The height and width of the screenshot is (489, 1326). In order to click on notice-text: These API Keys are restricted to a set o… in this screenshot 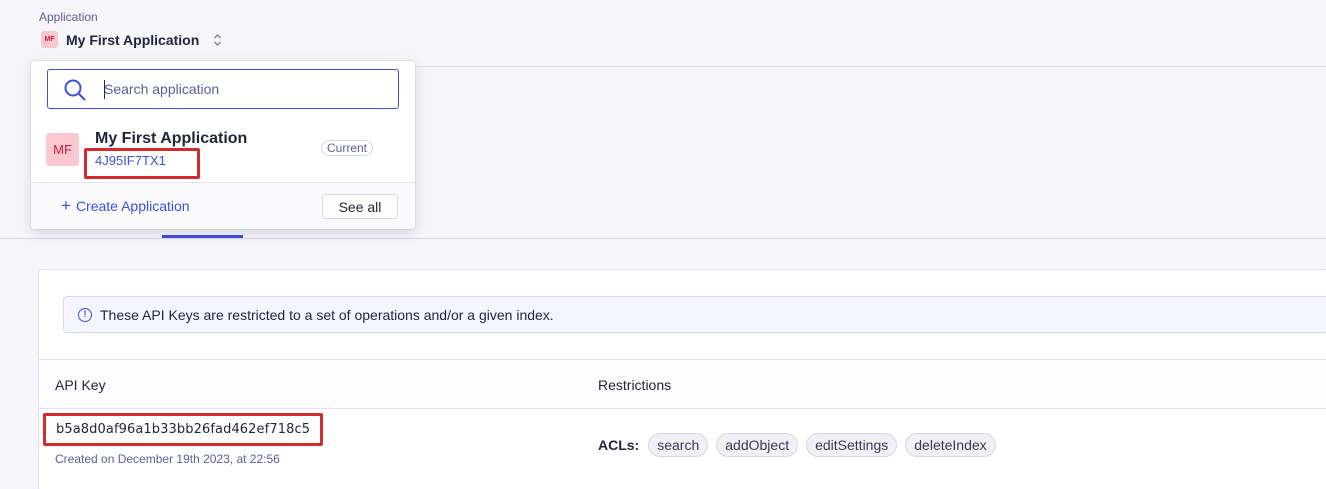, I will do `click(327, 314)`.